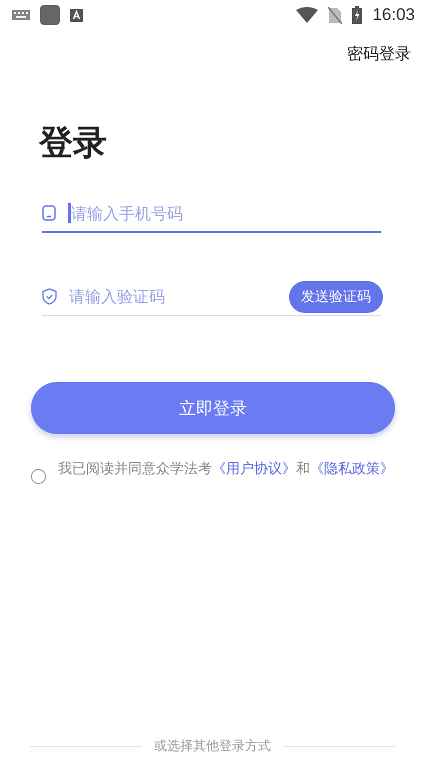 This screenshot has width=425, height=757. I want to click on page-title: 登录, so click(73, 143).